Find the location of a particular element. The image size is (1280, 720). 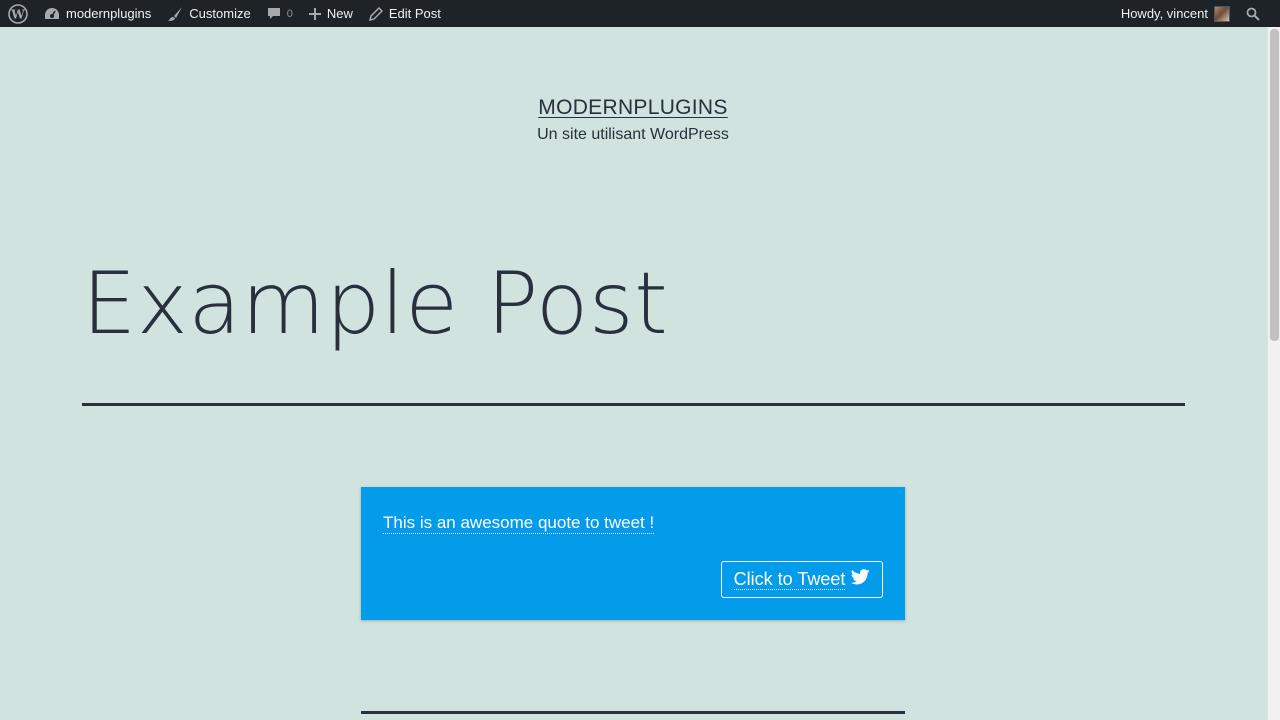

search-icon is located at coordinates (1253, 14).